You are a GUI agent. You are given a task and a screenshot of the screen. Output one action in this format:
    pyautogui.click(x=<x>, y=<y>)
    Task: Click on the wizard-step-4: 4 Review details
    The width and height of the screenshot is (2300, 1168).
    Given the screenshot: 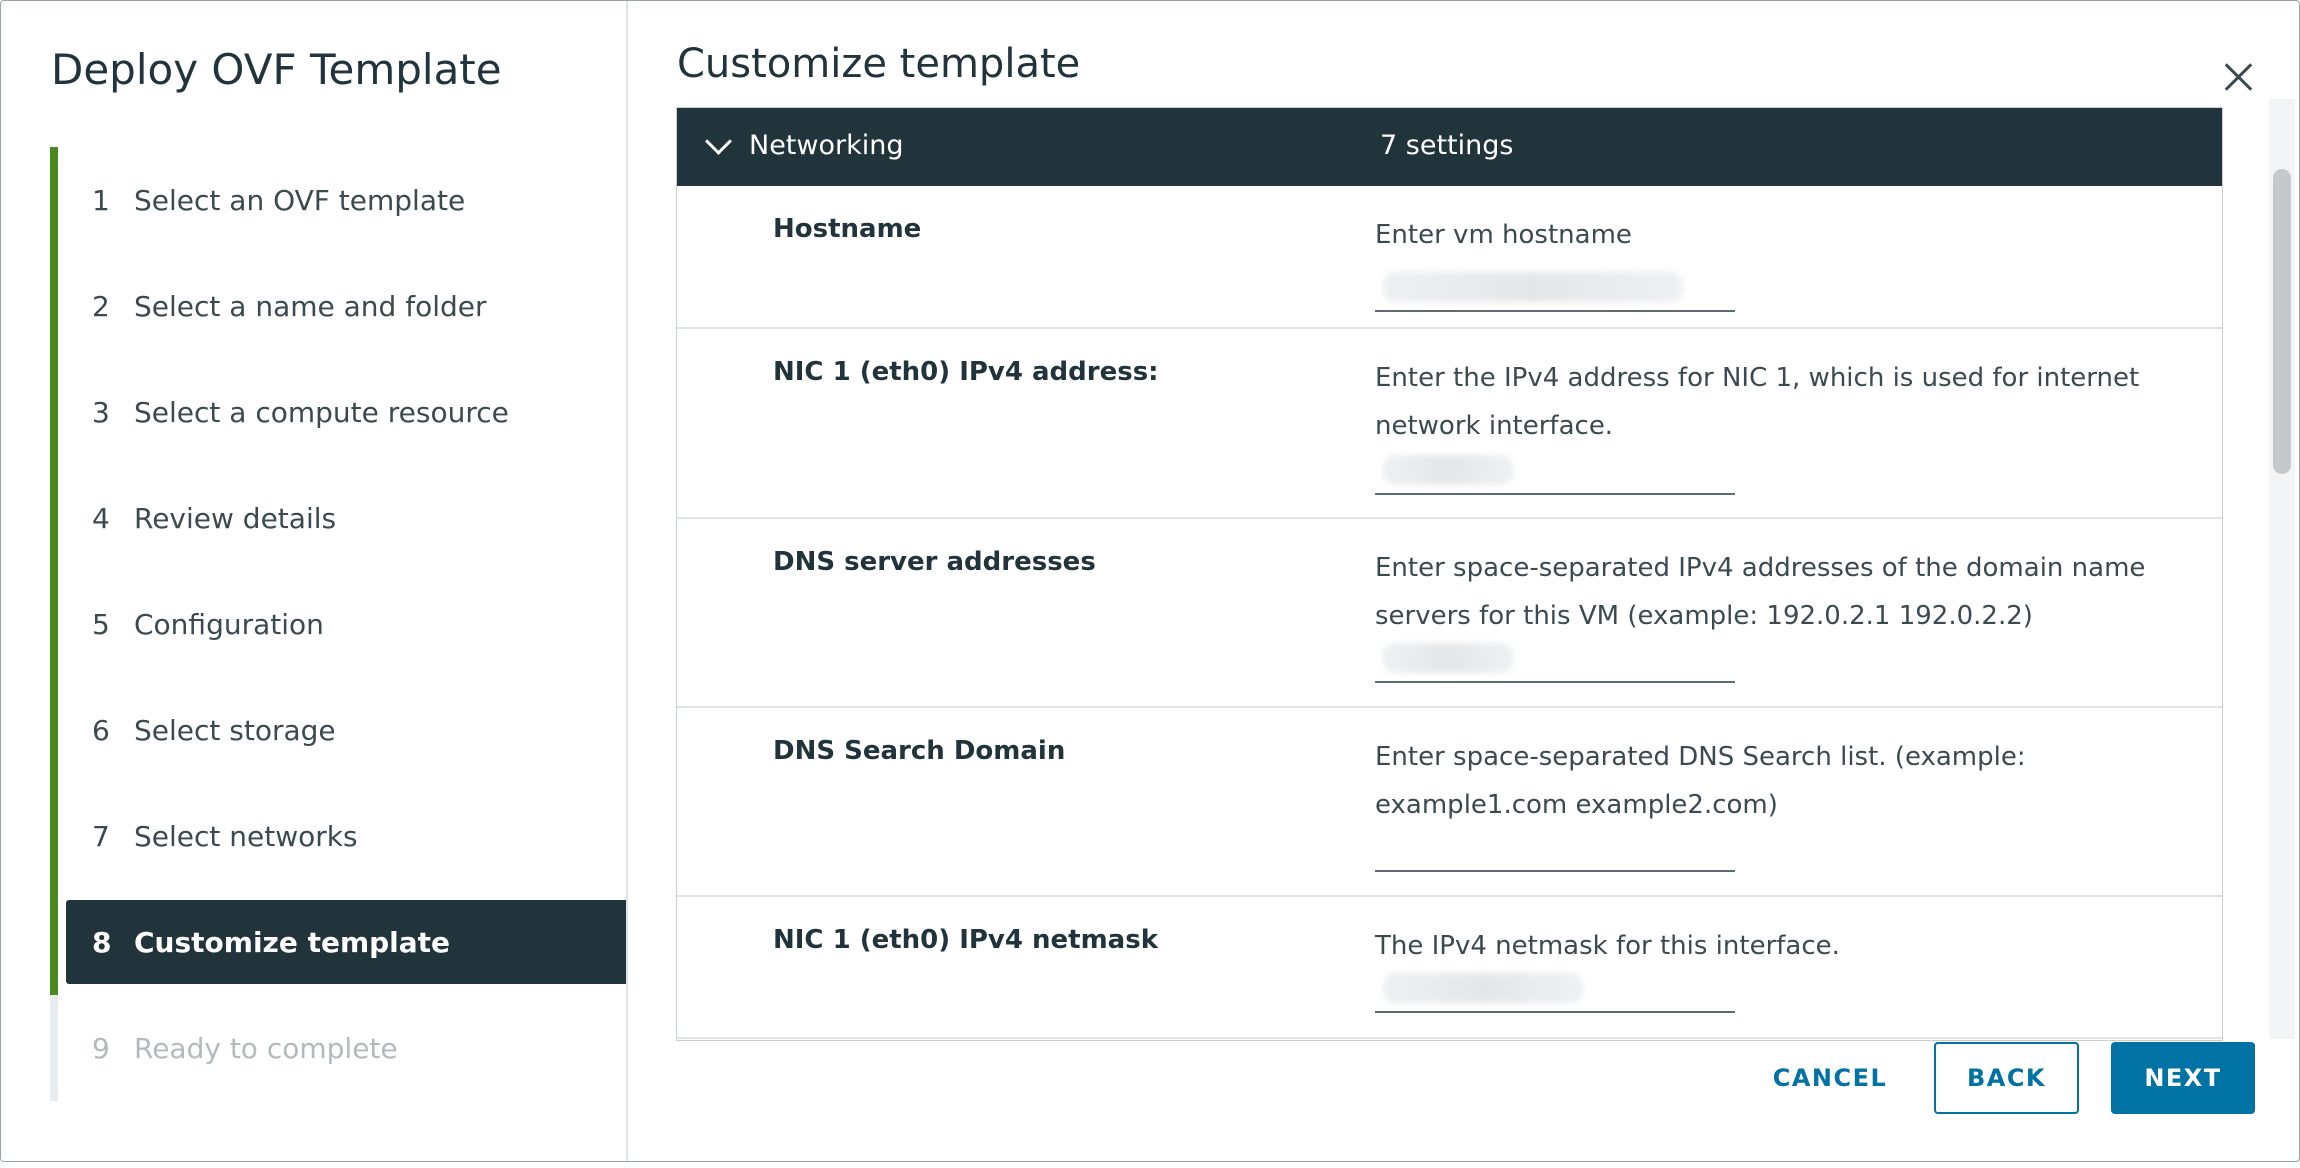 What is the action you would take?
    pyautogui.click(x=338, y=518)
    